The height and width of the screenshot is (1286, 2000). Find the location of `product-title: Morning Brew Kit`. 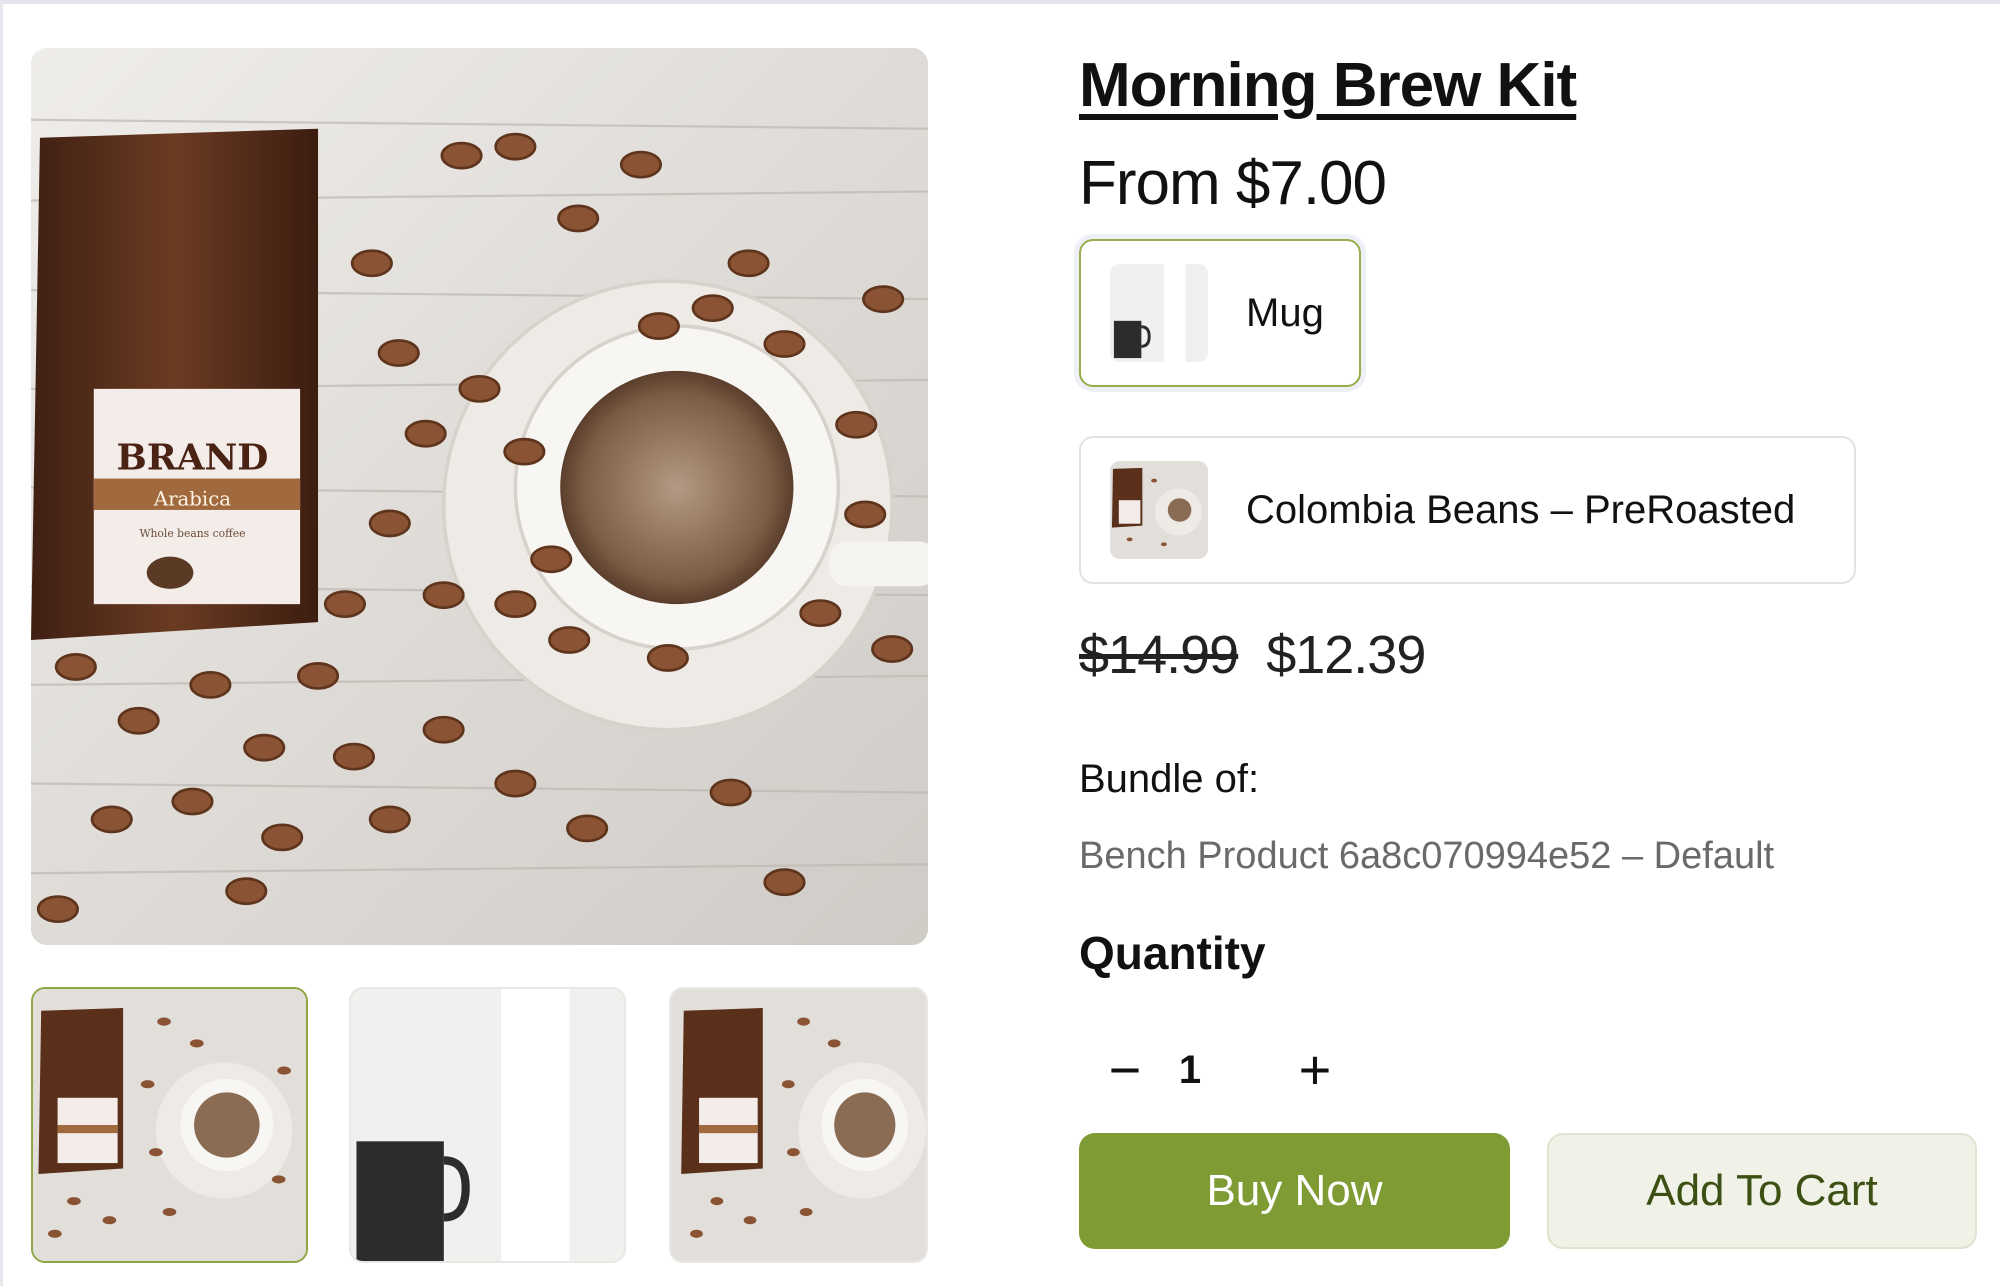

product-title: Morning Brew Kit is located at coordinates (1328, 85).